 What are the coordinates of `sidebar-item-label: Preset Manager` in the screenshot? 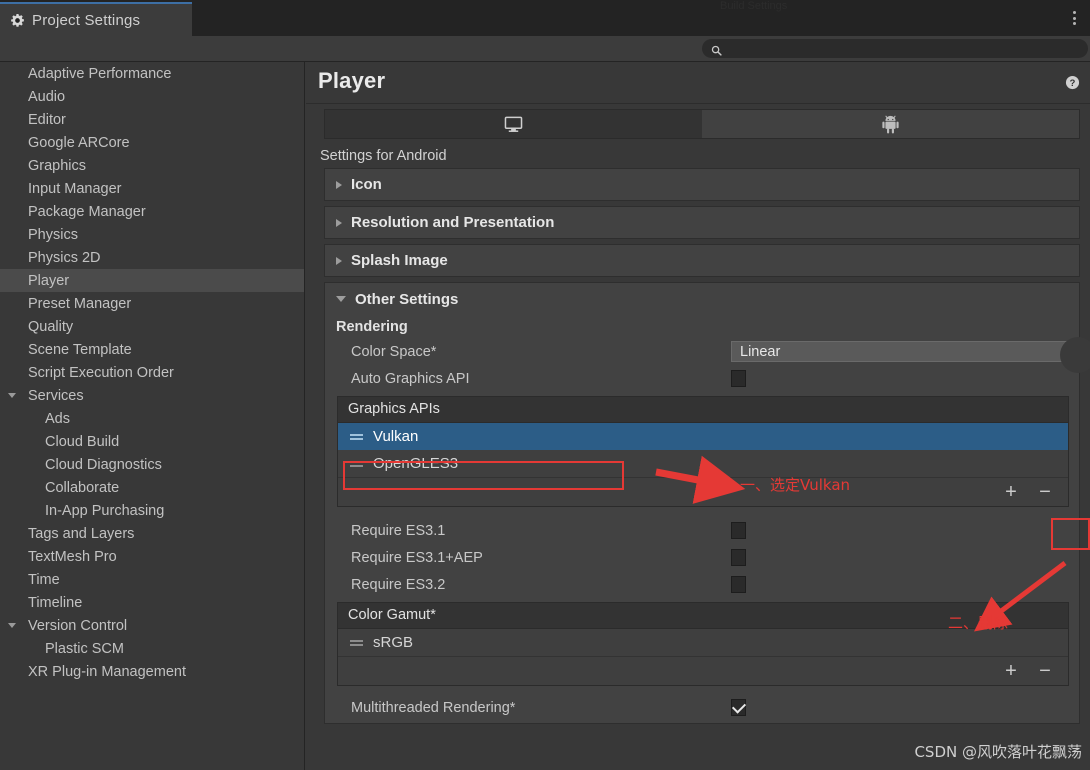 It's located at (80, 303).